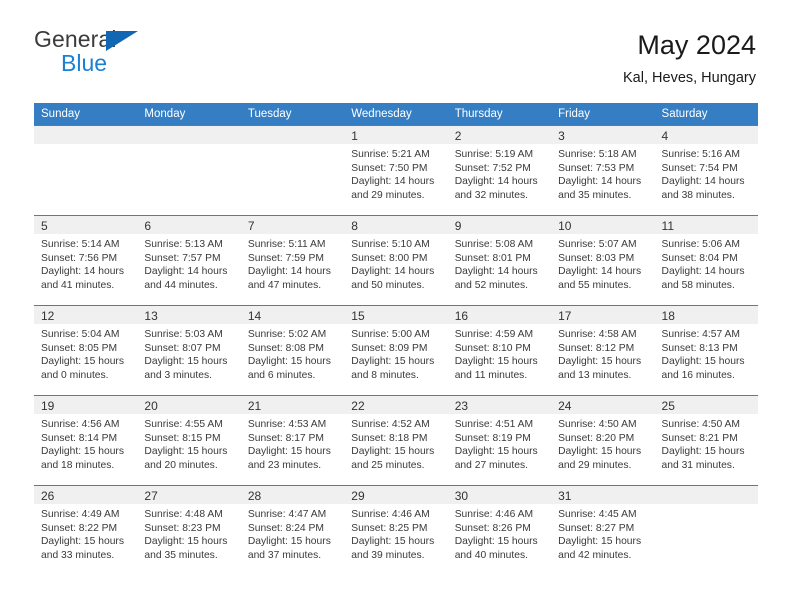  I want to click on daylight-text-cont: and 16 minutes., so click(698, 375).